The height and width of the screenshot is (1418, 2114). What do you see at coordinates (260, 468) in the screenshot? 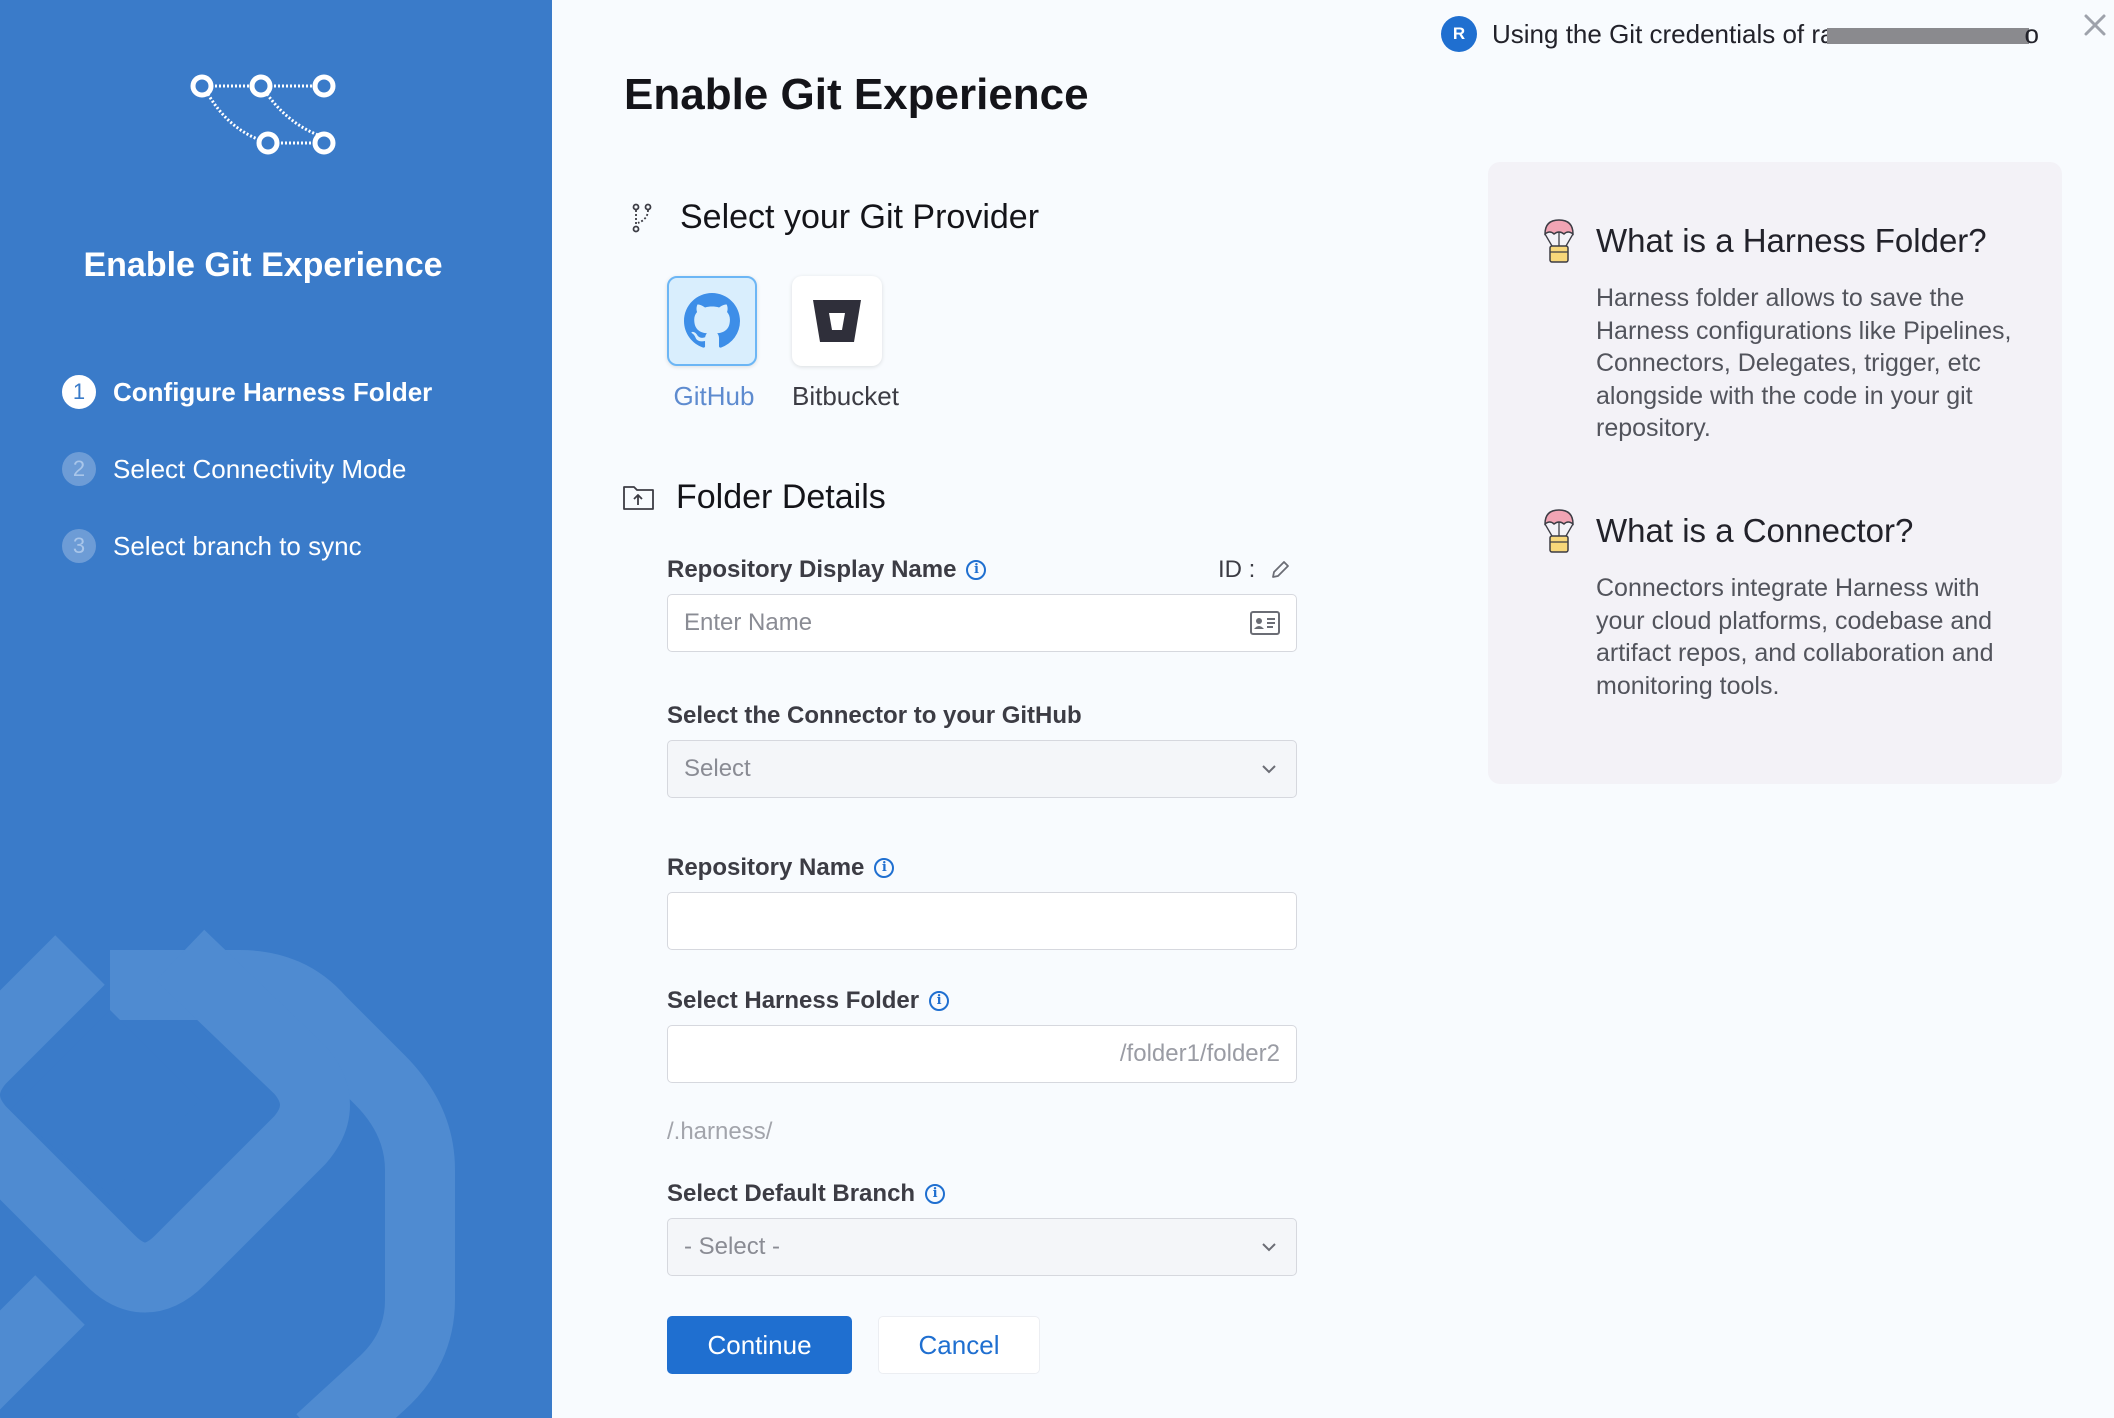
I see `step-label: Select Connectivity Mode` at bounding box center [260, 468].